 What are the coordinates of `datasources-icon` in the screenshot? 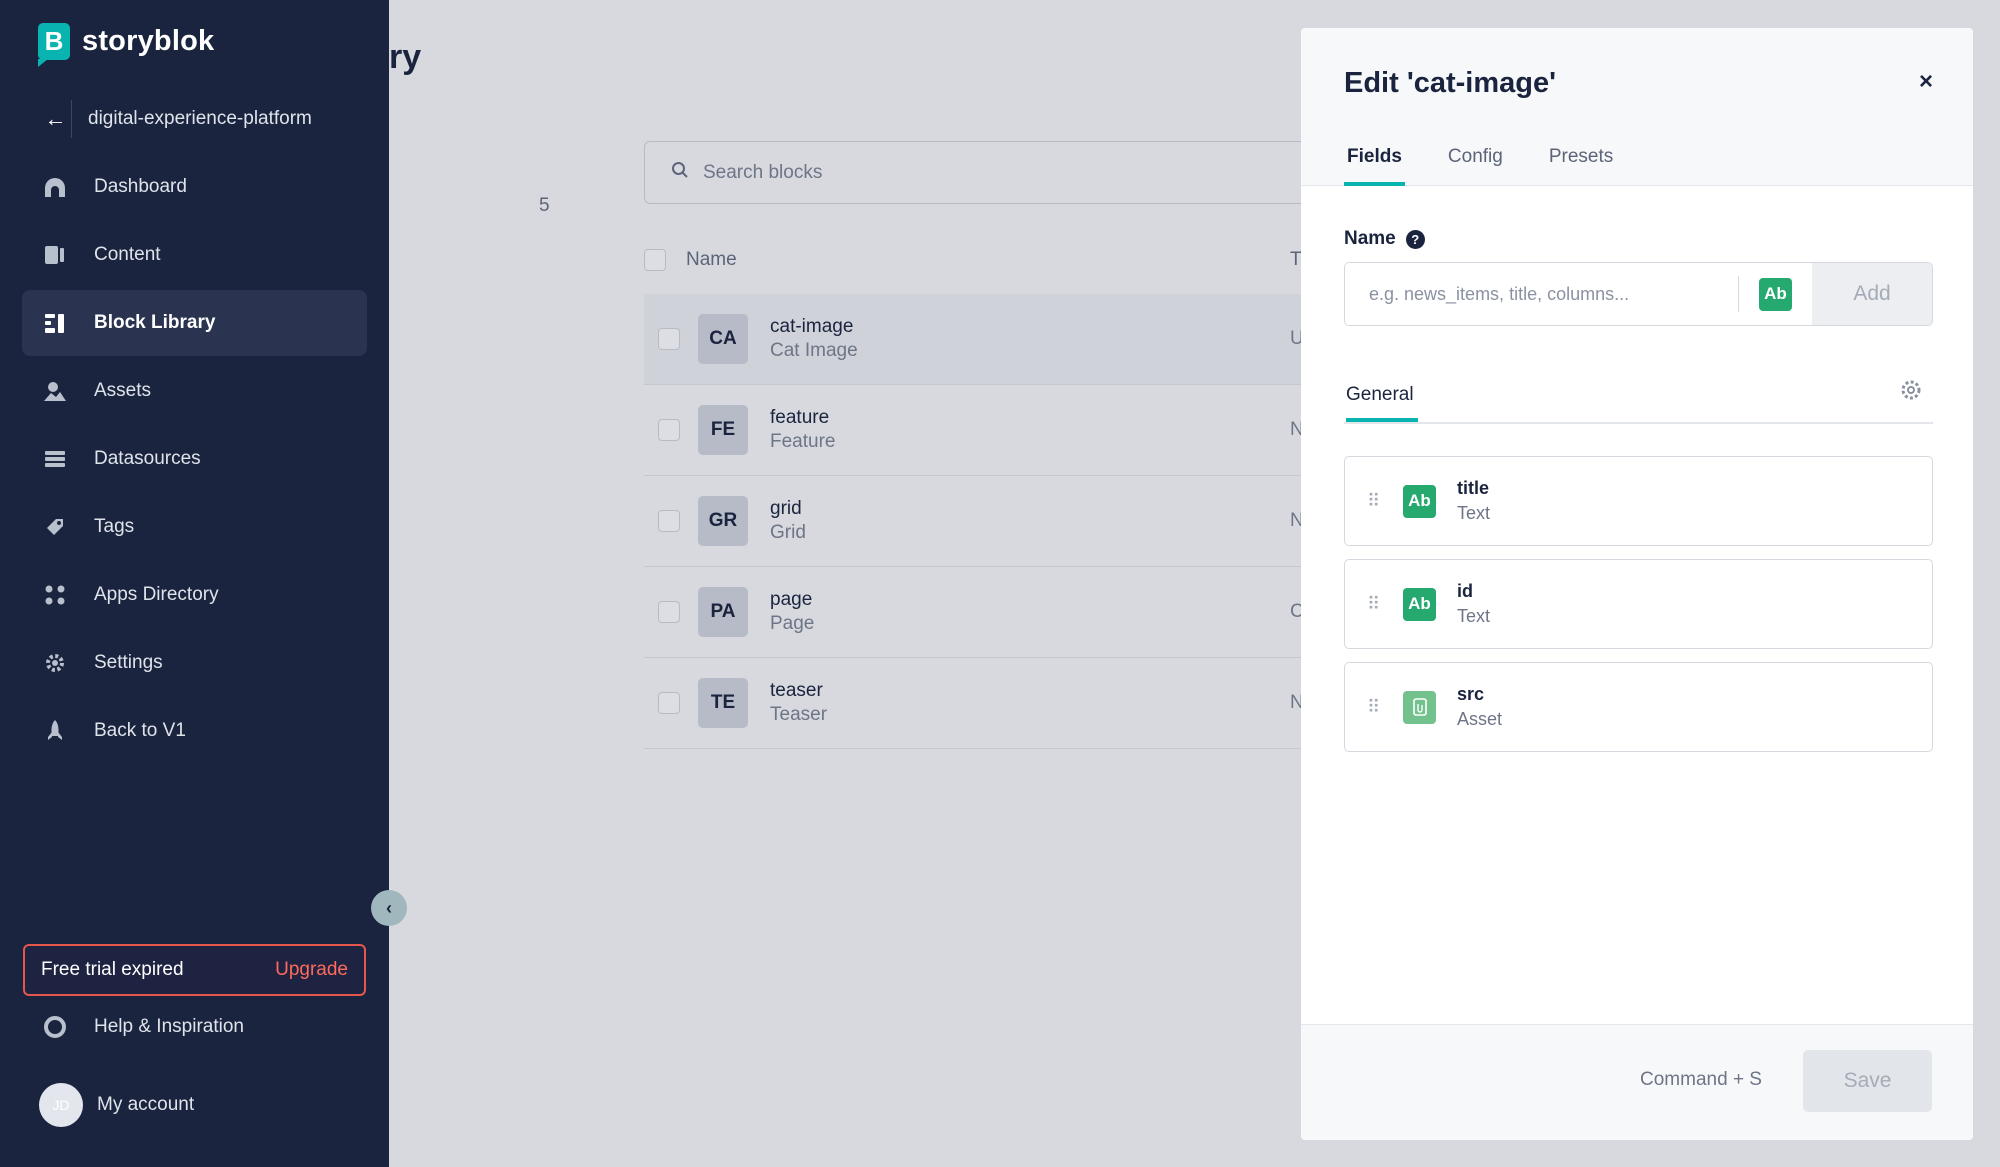 It's located at (55, 459).